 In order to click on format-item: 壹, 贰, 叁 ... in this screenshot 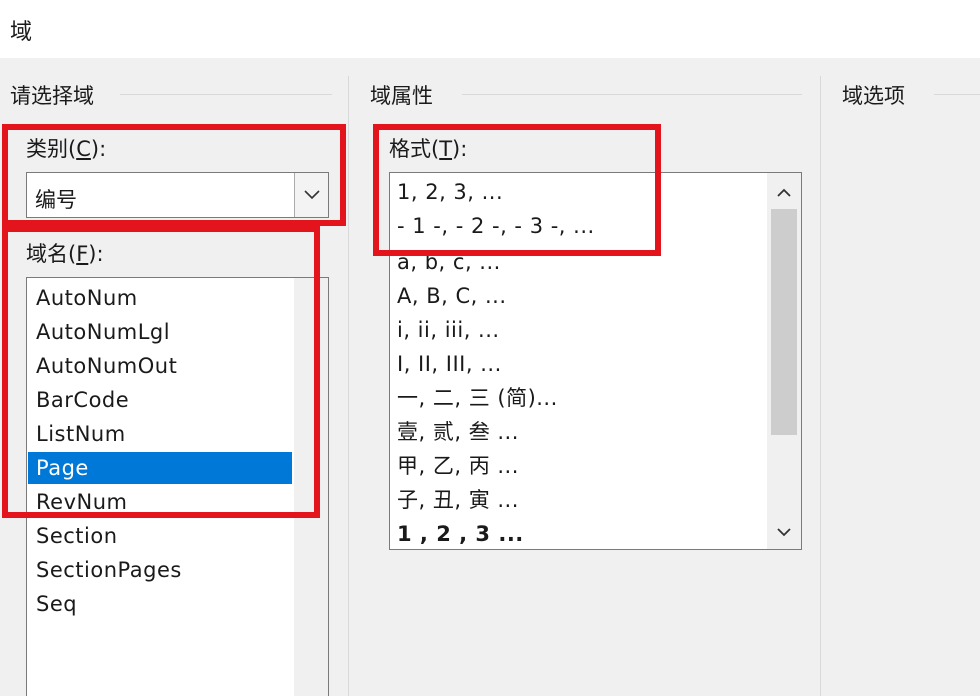, I will do `click(458, 432)`.